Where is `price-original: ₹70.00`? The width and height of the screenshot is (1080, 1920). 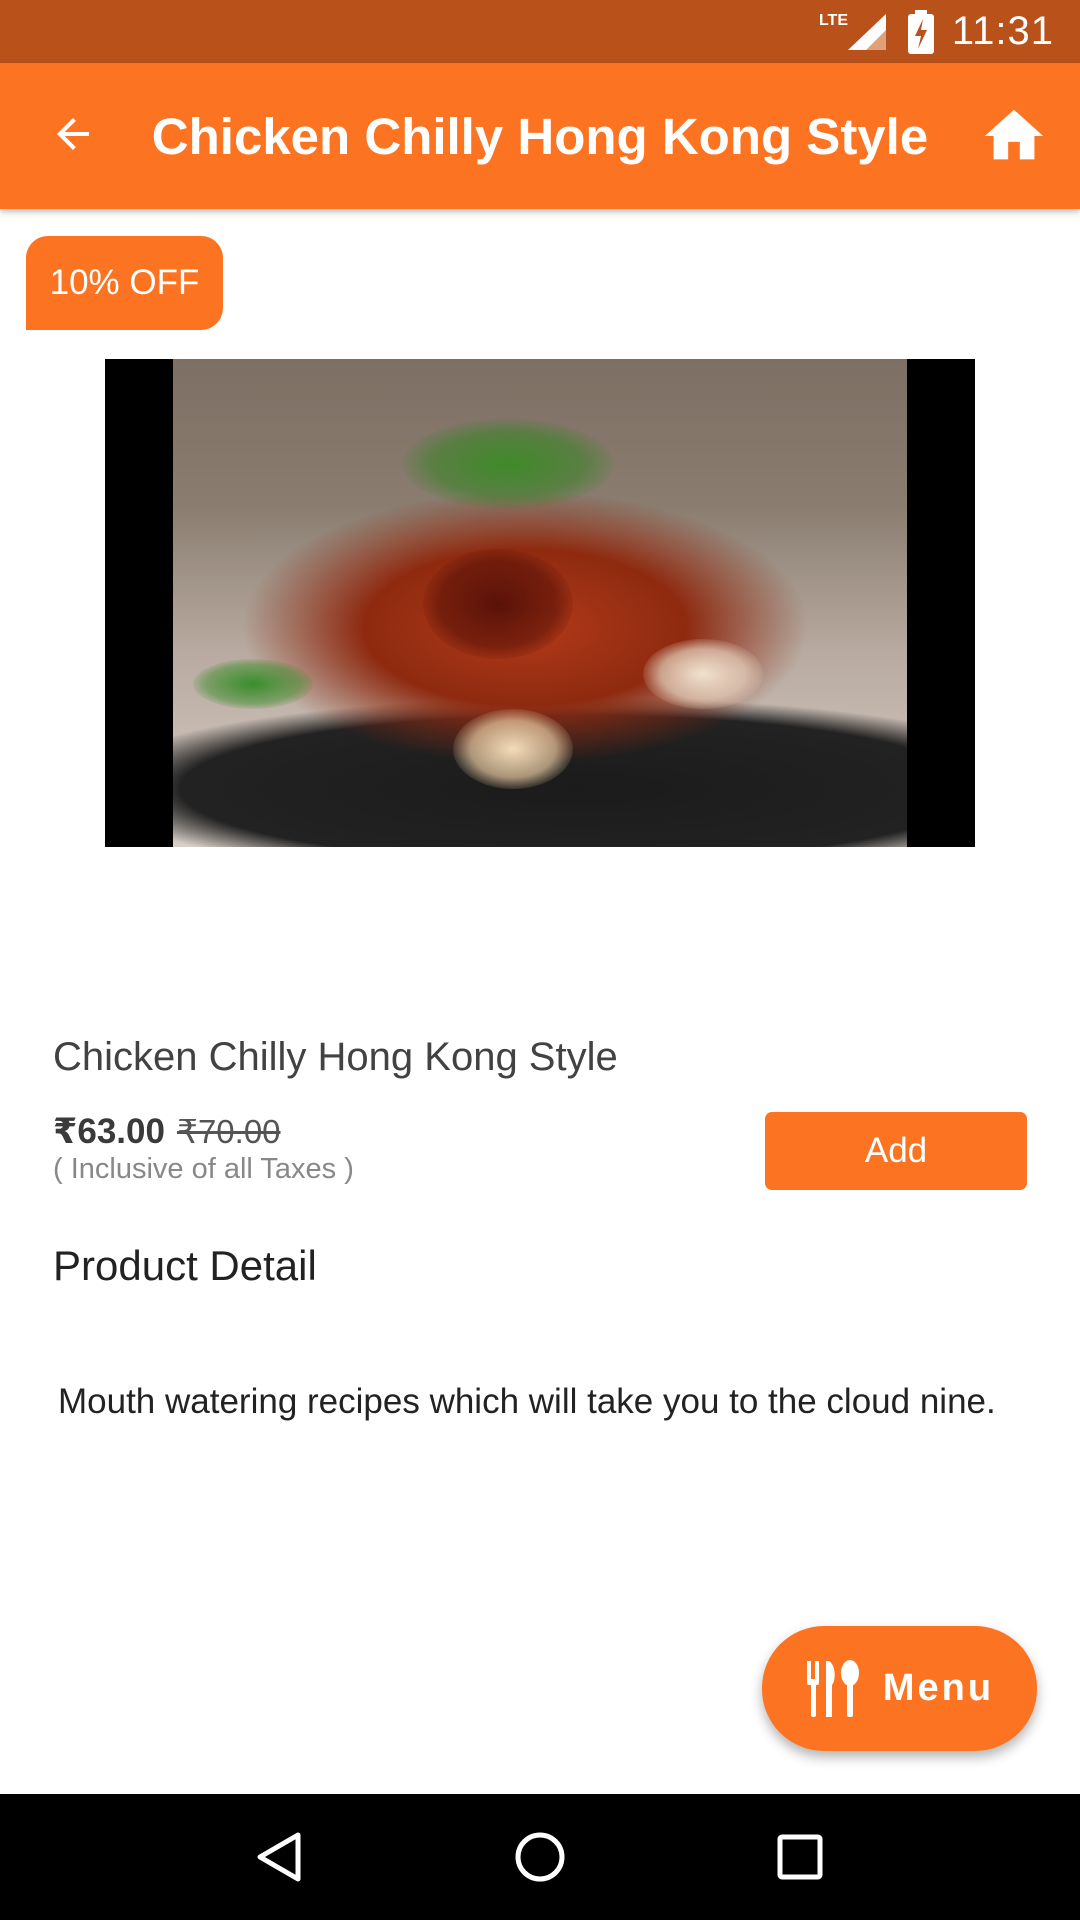
price-original: ₹70.00 is located at coordinates (228, 1131).